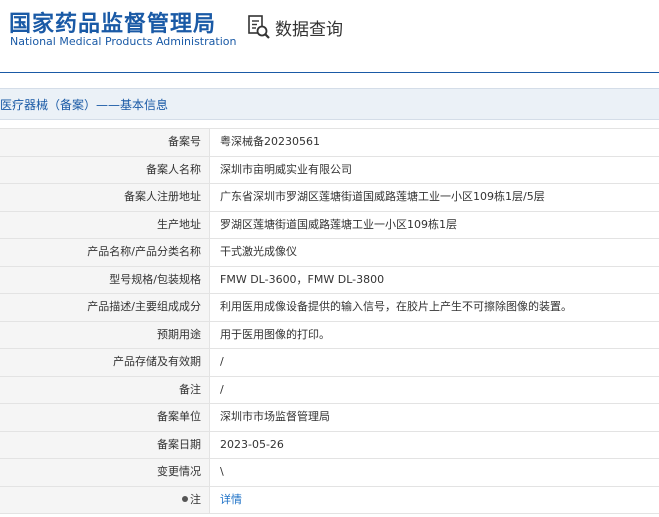  I want to click on row-intended-use: 预期用途 用于医用图像的打印。, so click(329, 335).